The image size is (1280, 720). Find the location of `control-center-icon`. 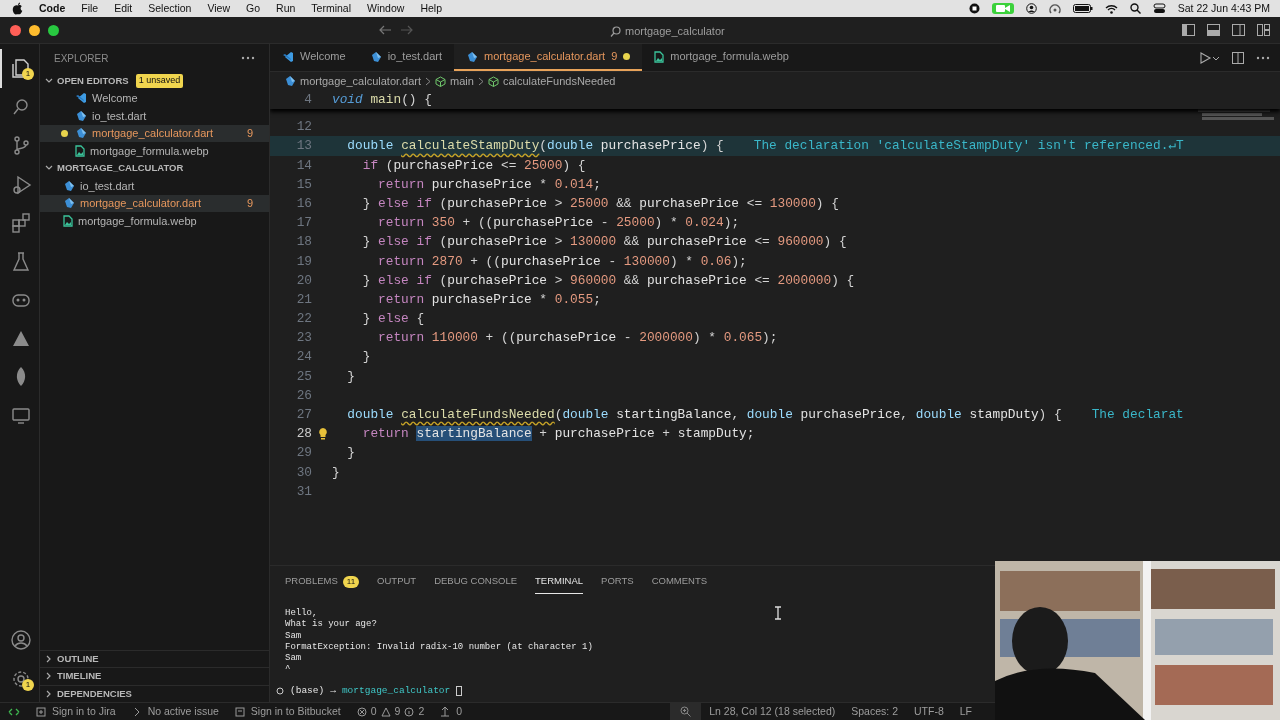

control-center-icon is located at coordinates (1159, 8).